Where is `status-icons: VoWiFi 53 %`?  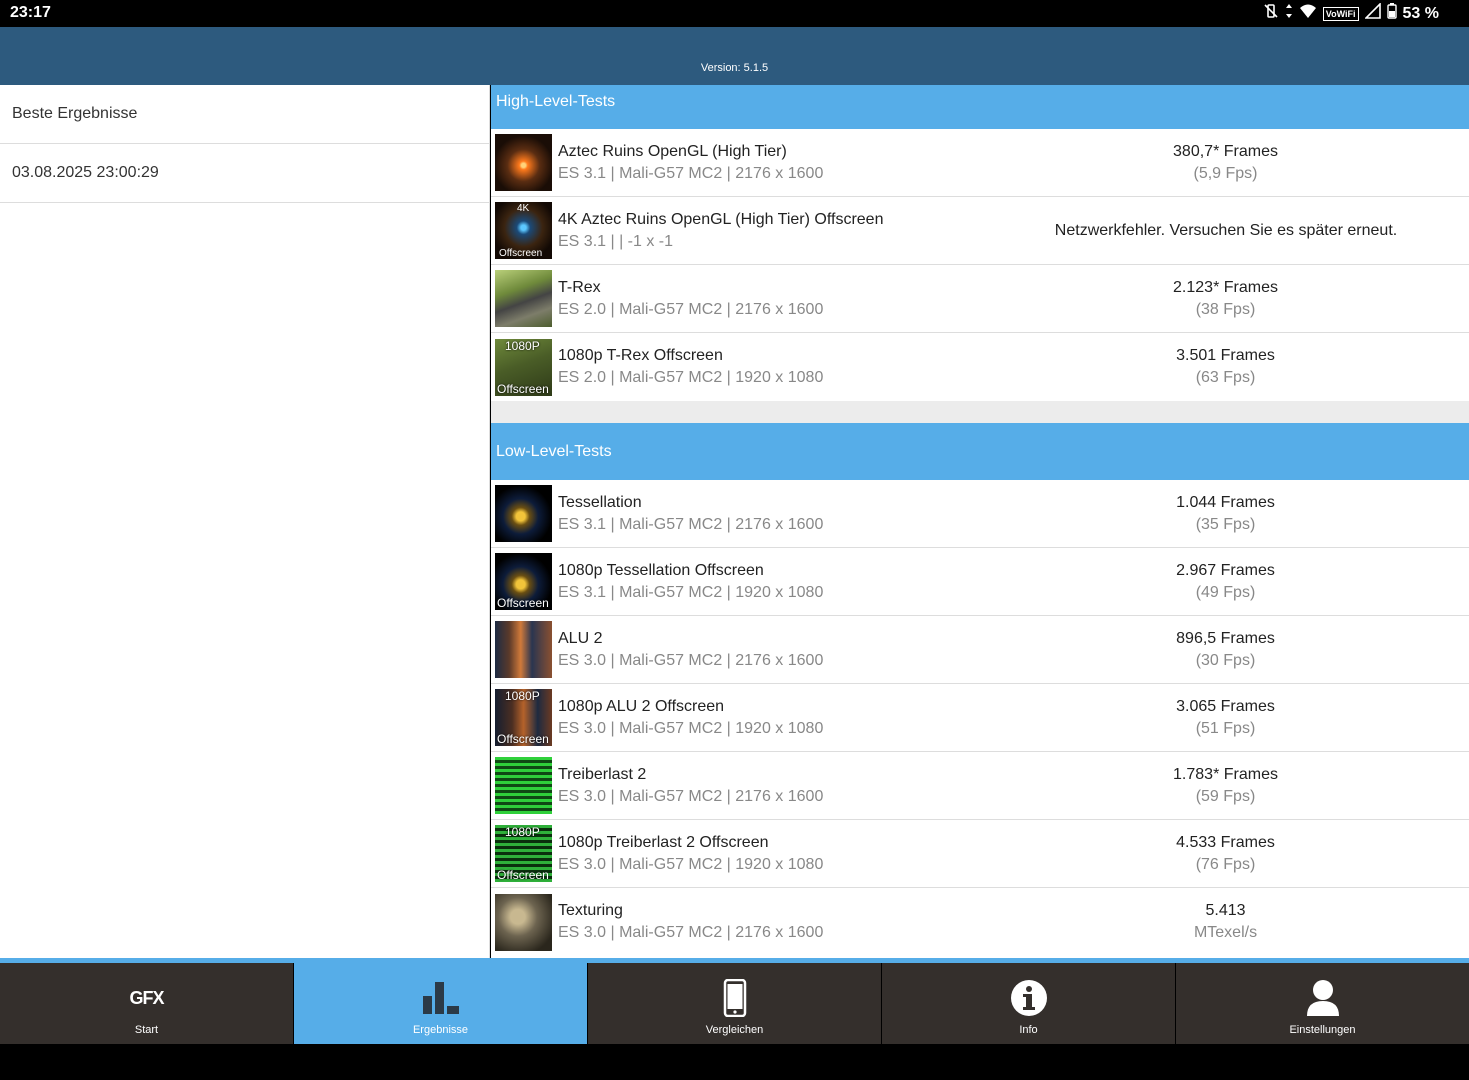
status-icons: VoWiFi 53 % is located at coordinates (1351, 13).